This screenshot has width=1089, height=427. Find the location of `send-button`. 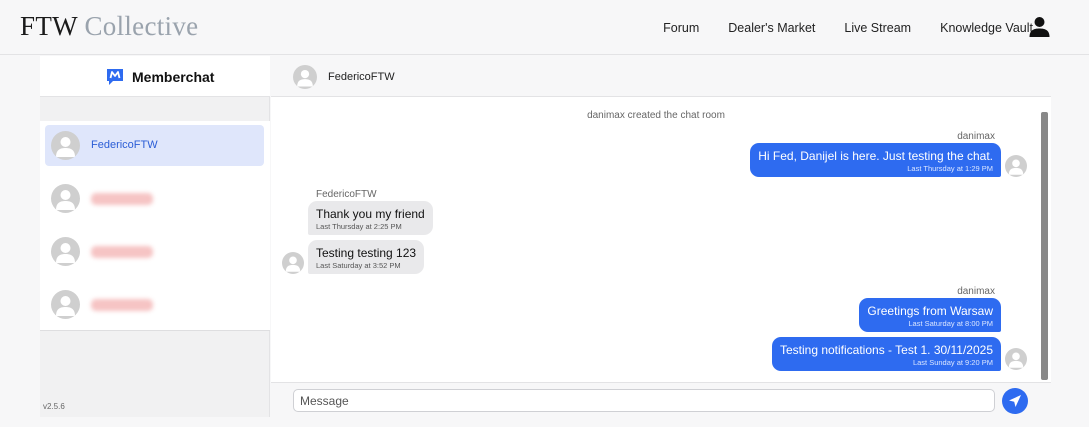

send-button is located at coordinates (1015, 401).